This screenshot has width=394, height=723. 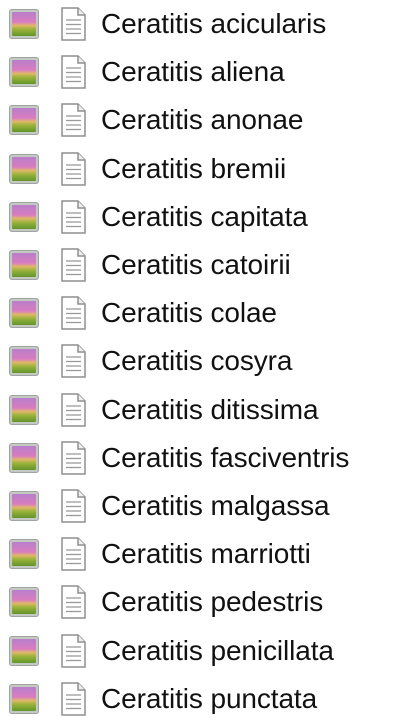 What do you see at coordinates (214, 24) in the screenshot?
I see `species-name-label: Ceratitis acicularis` at bounding box center [214, 24].